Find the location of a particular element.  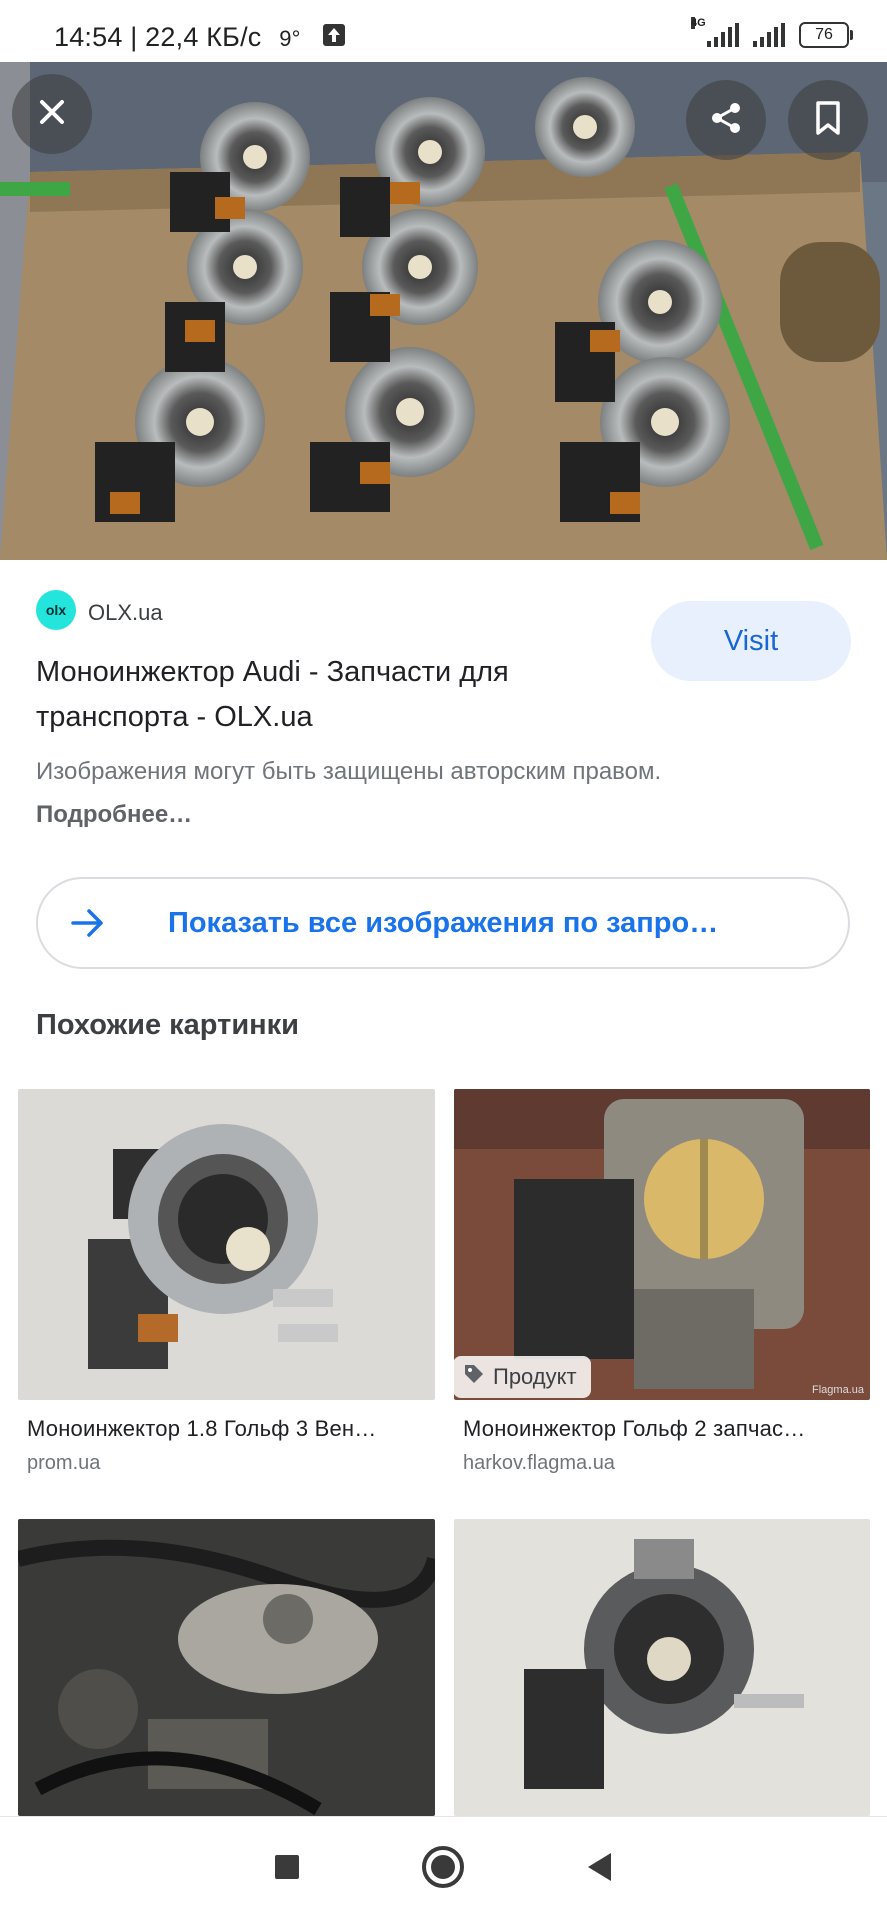

circle-icon is located at coordinates (443, 1869).